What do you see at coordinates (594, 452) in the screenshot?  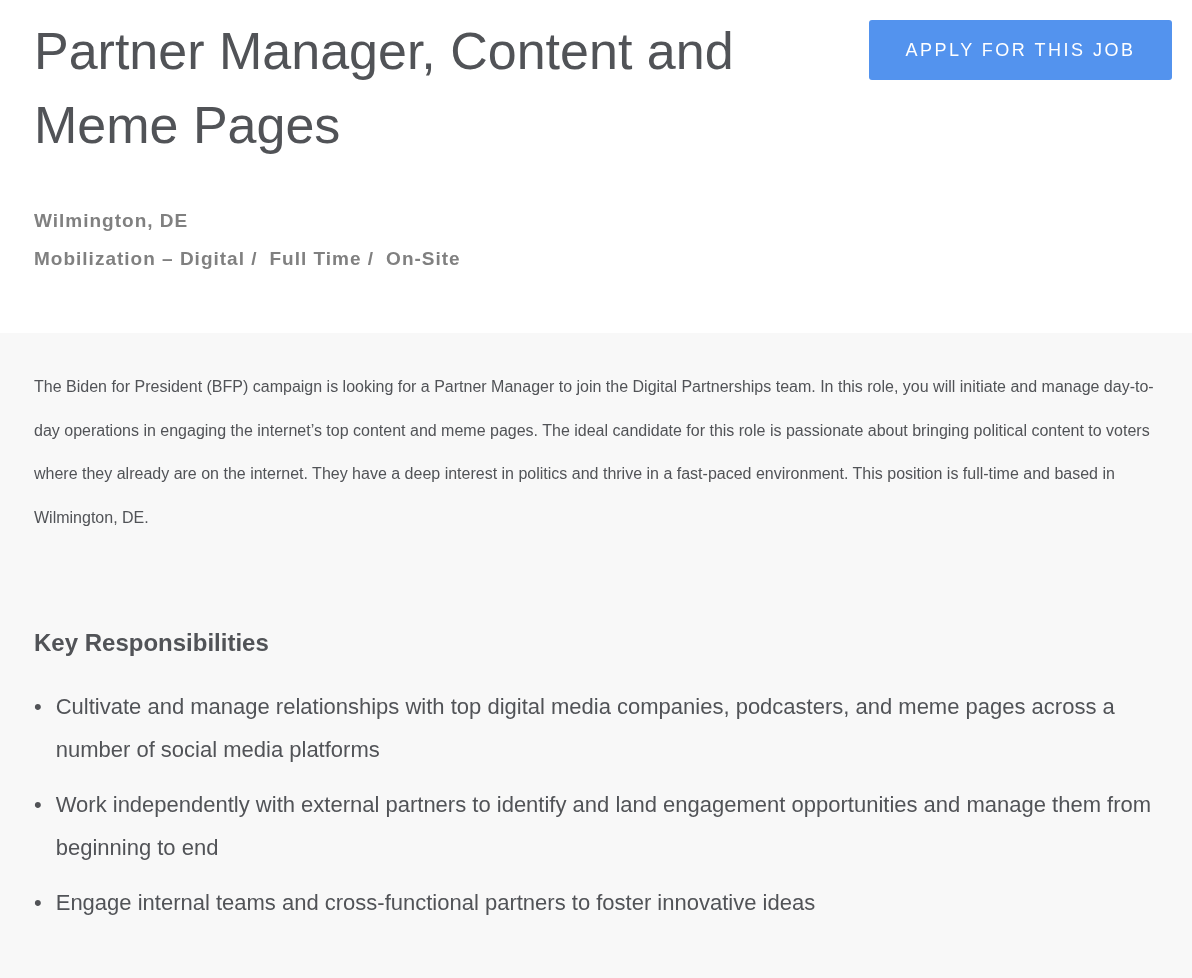 I see `job-description: The Biden for President (BFP) campaign is looking for a Partner Manager to join the Digital Partnerships team. In this role, you will initiate and manage day-to-day operations in engaging the internet’s top content and meme pages. The ideal candidate for this role is passionate about bringing political content to voters where they already are on the internet. They have a deep interest in politics and thrive in a fast-paced environment. This position is full-time and based in Wilmington, DE.` at bounding box center [594, 452].